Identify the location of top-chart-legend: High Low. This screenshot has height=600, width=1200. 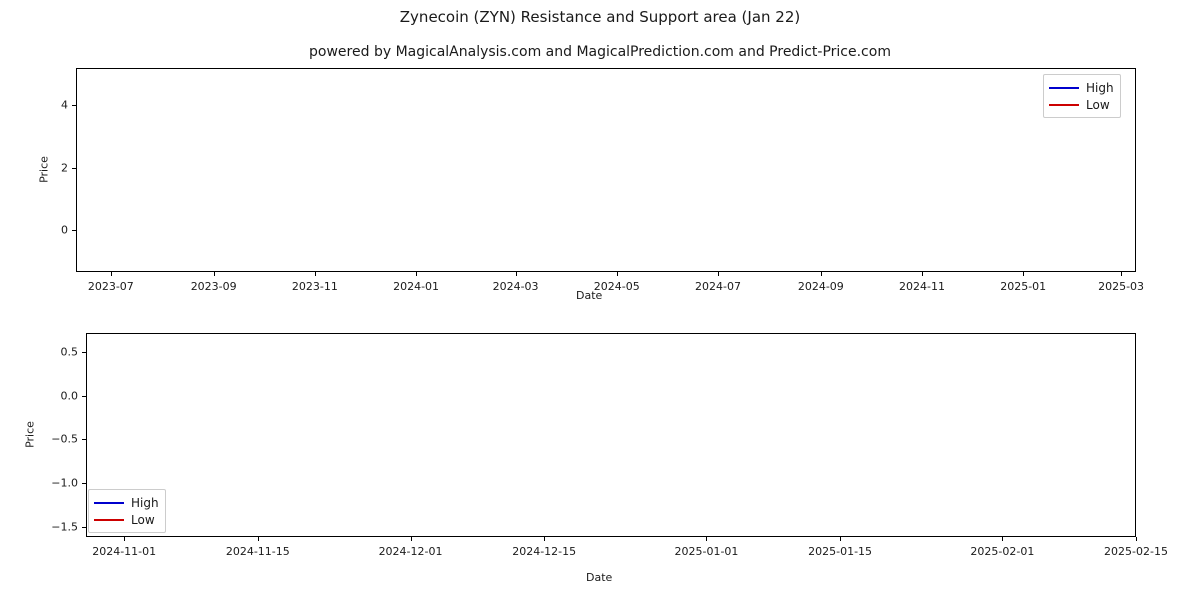
(1082, 96).